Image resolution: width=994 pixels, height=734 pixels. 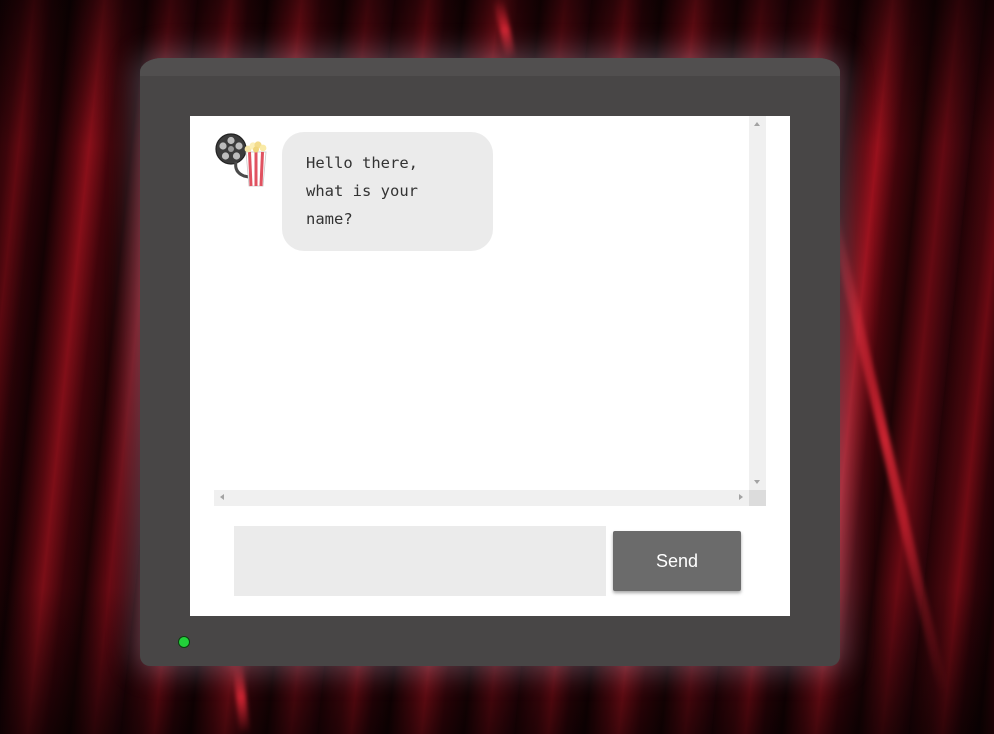 What do you see at coordinates (757, 482) in the screenshot?
I see `scroll-down-icon` at bounding box center [757, 482].